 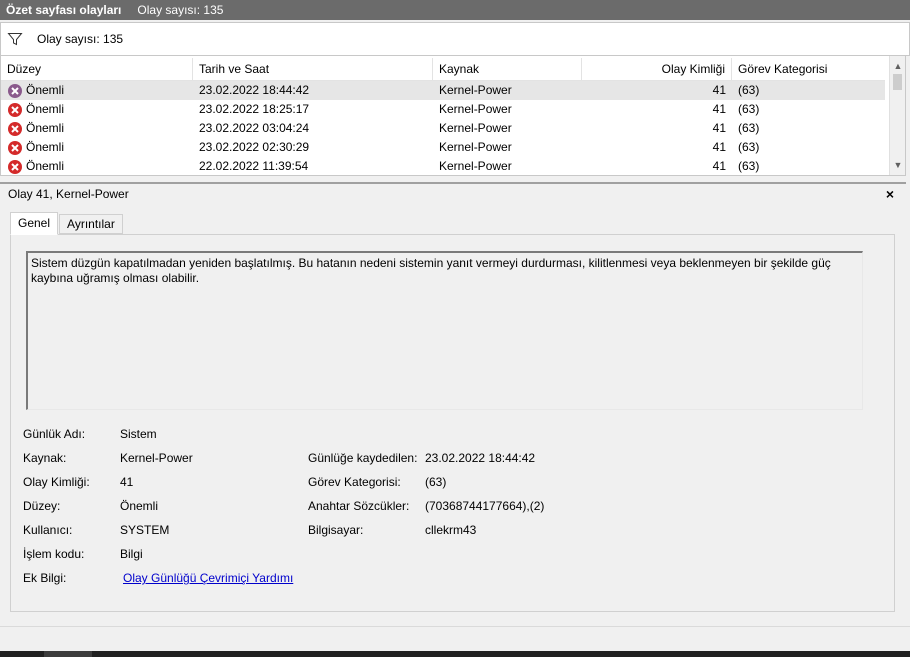 I want to click on online-help-link: Olay Günlüğü Çevrimiçi Yardımı, so click(x=208, y=578).